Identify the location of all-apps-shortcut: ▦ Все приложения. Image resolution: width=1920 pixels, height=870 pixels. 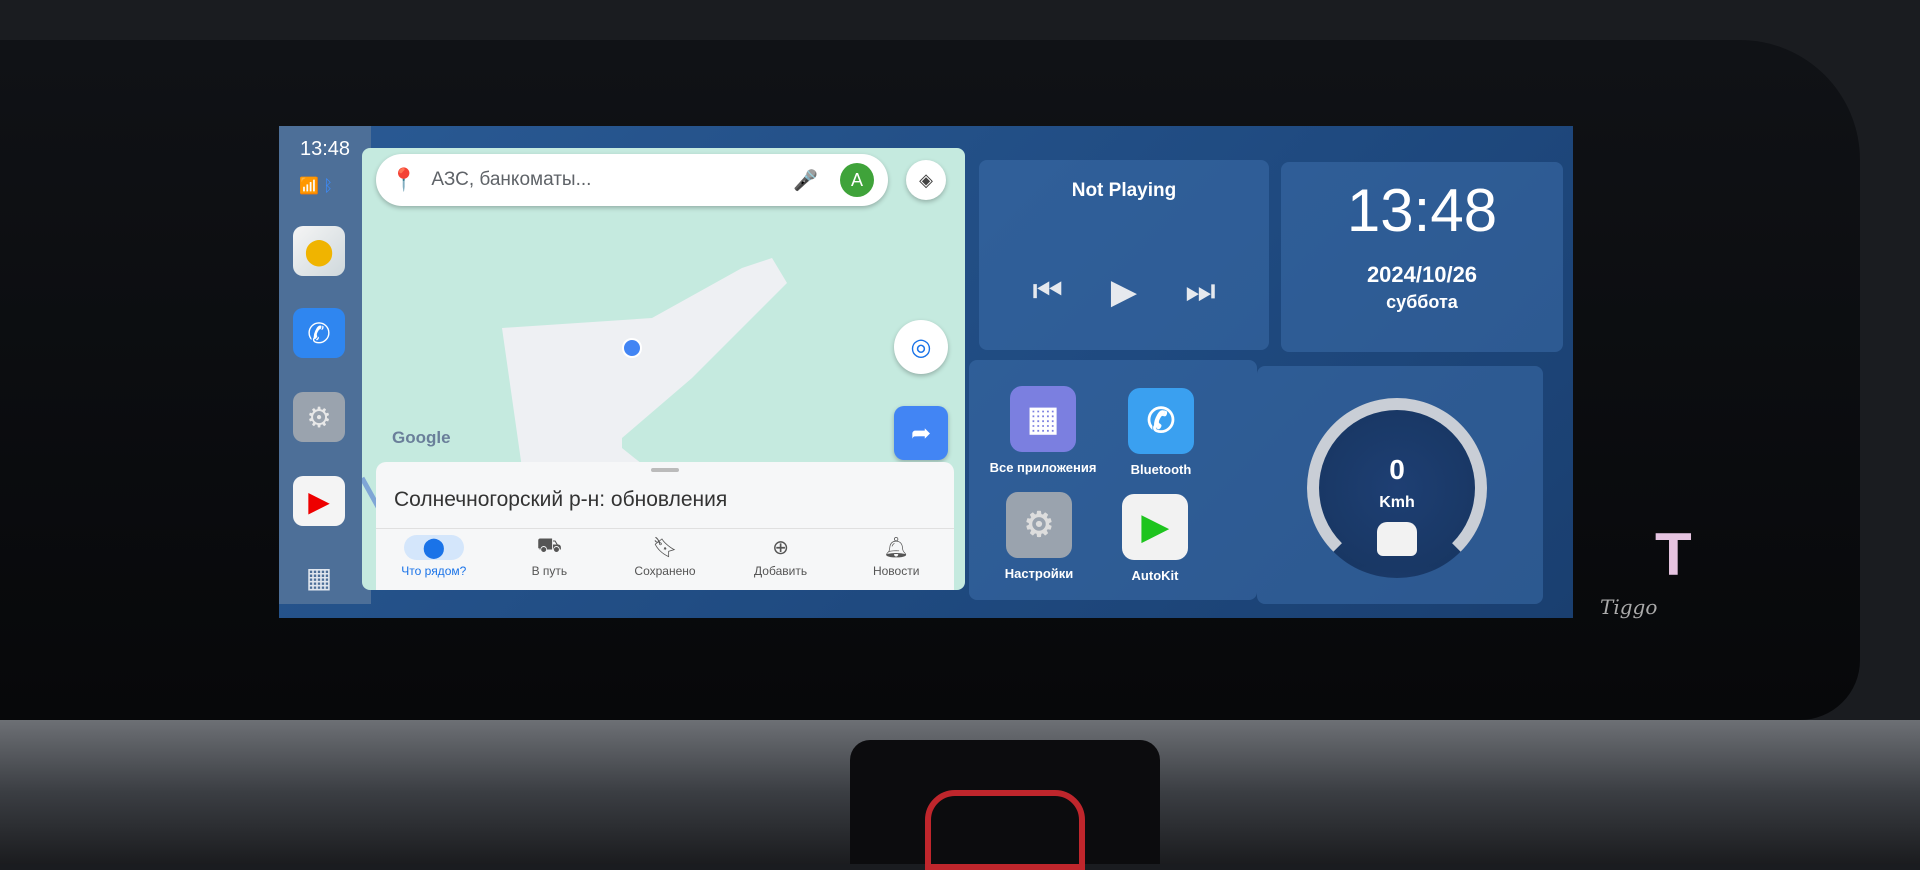
(1043, 430).